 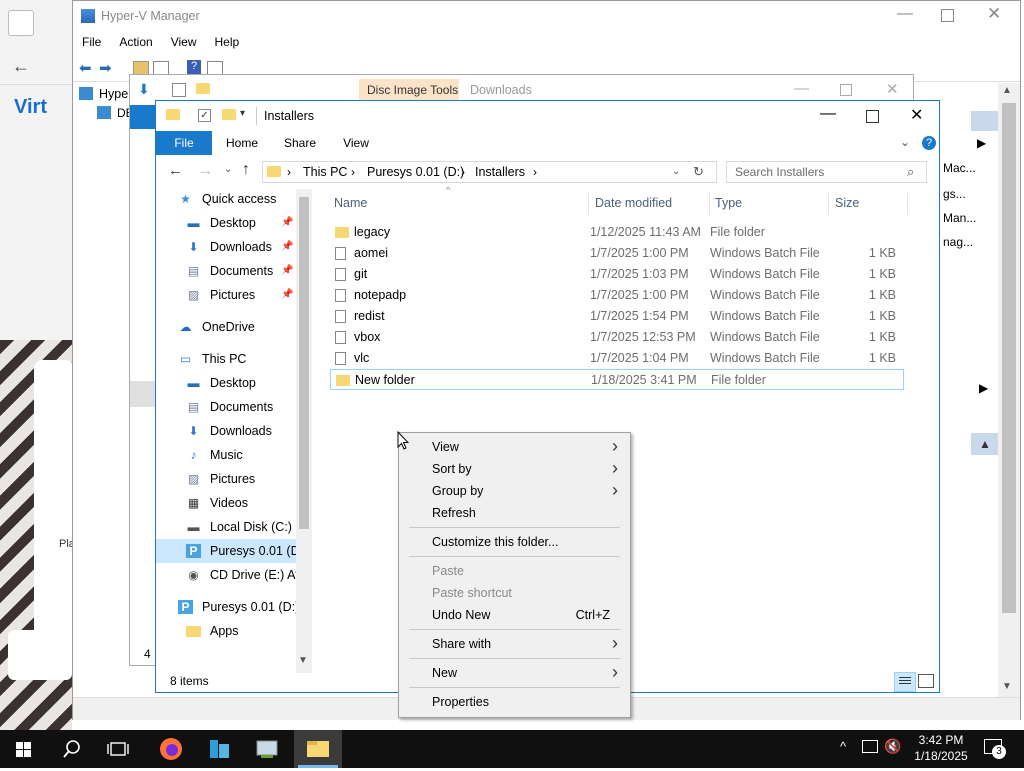 I want to click on tab-view: View, so click(x=356, y=143).